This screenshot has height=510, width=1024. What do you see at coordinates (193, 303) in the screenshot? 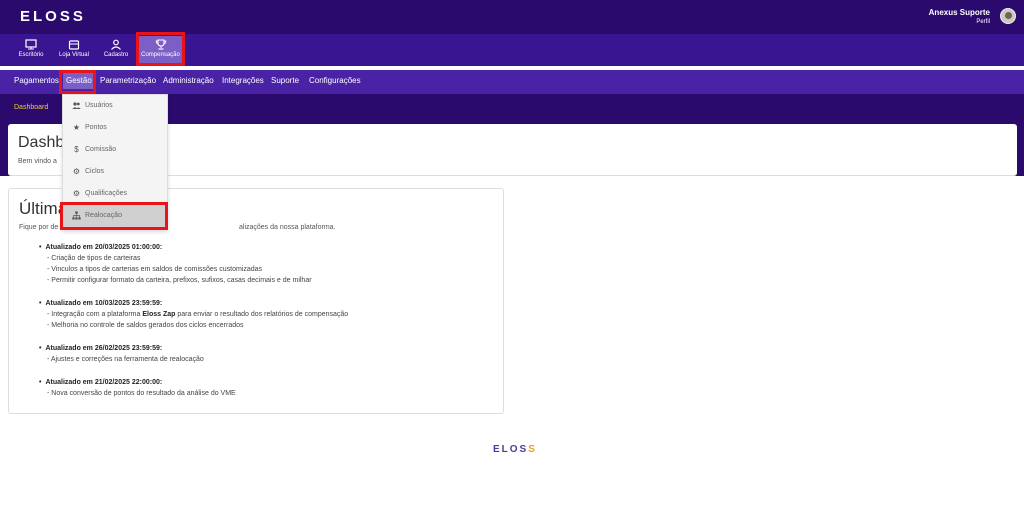
I see `update-heading: Atualizado em 10/03/2025 23:59:59:` at bounding box center [193, 303].